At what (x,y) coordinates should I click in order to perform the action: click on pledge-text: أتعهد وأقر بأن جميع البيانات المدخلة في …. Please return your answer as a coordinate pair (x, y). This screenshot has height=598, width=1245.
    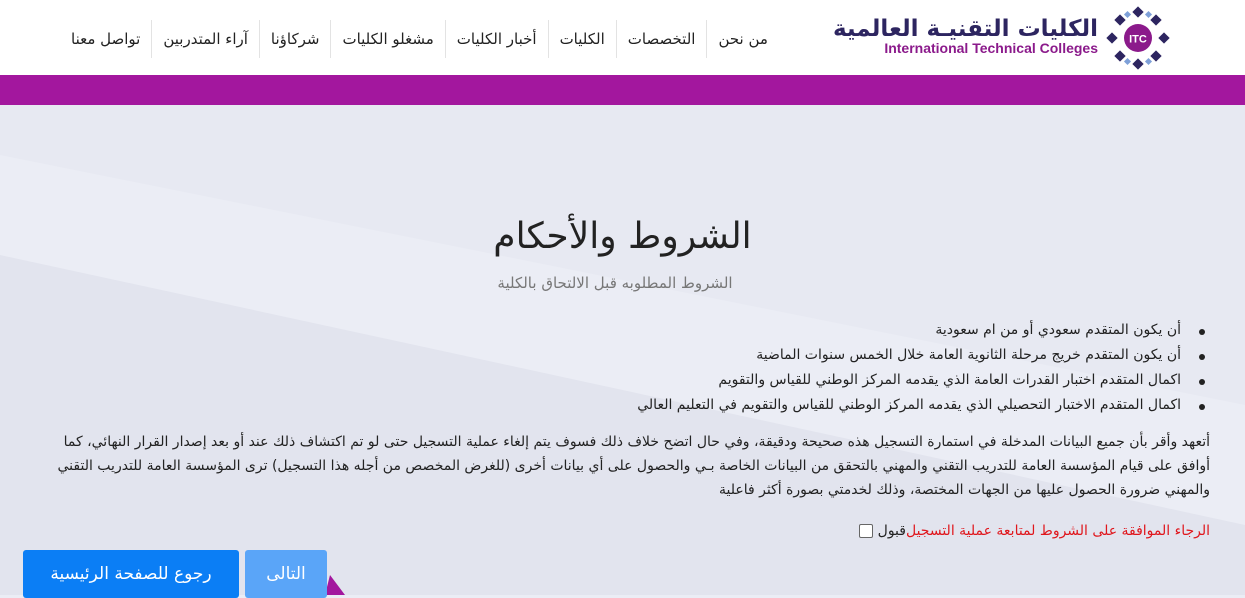
    Looking at the image, I should click on (634, 466).